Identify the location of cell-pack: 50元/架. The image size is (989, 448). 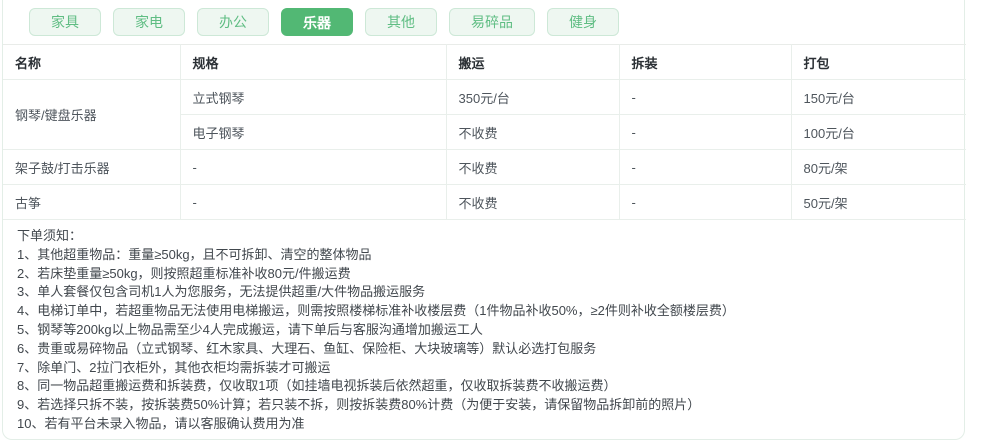
(878, 202).